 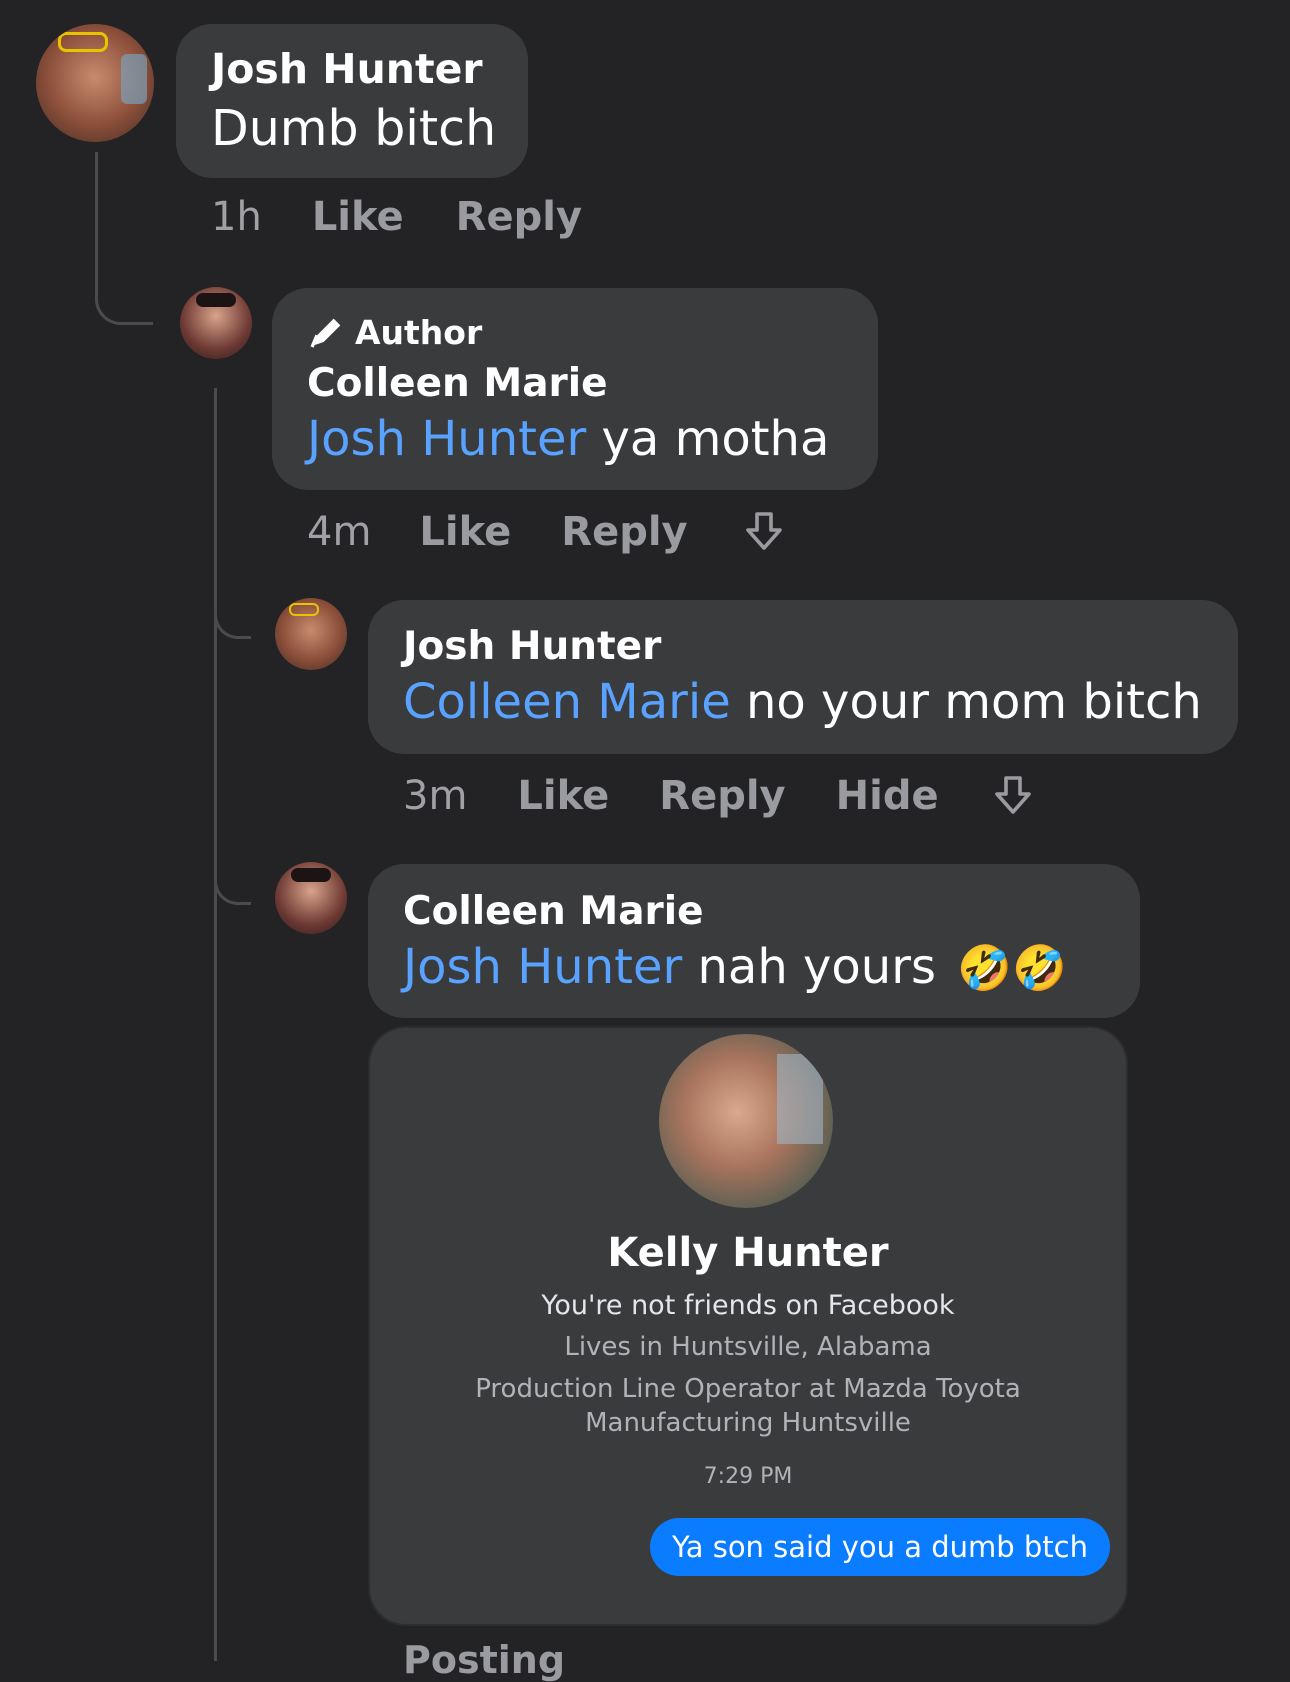 What do you see at coordinates (547, 532) in the screenshot?
I see `comment-actions: 4m Like Reply` at bounding box center [547, 532].